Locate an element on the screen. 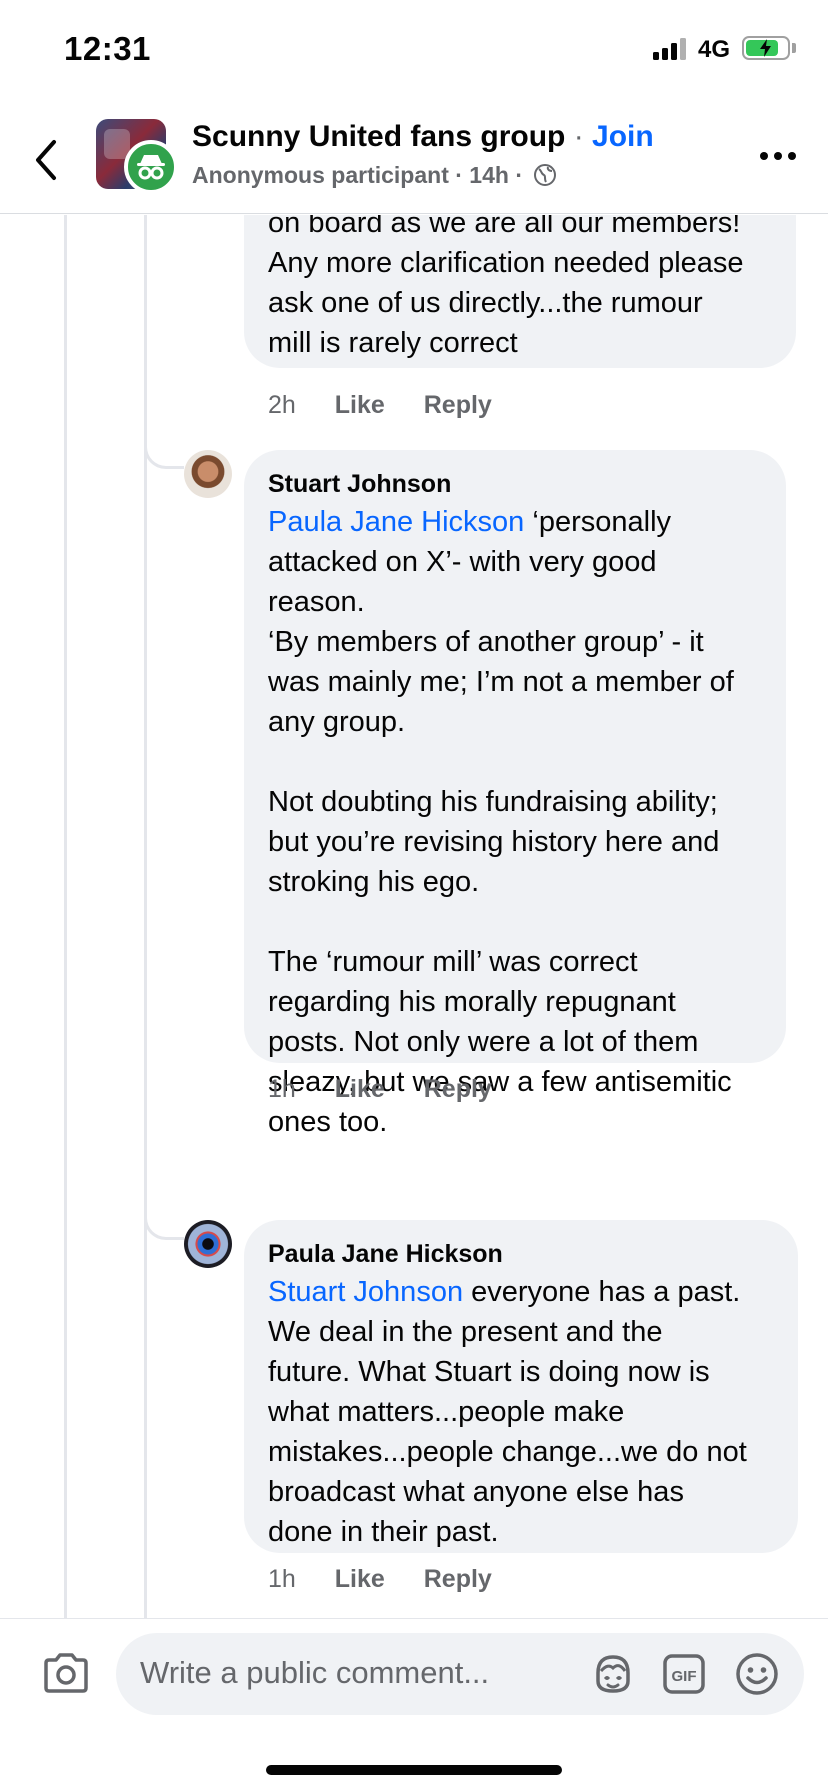 Image resolution: width=828 pixels, height=1792 pixels. post-meta: Anonymous participant · 14h · is located at coordinates (374, 175).